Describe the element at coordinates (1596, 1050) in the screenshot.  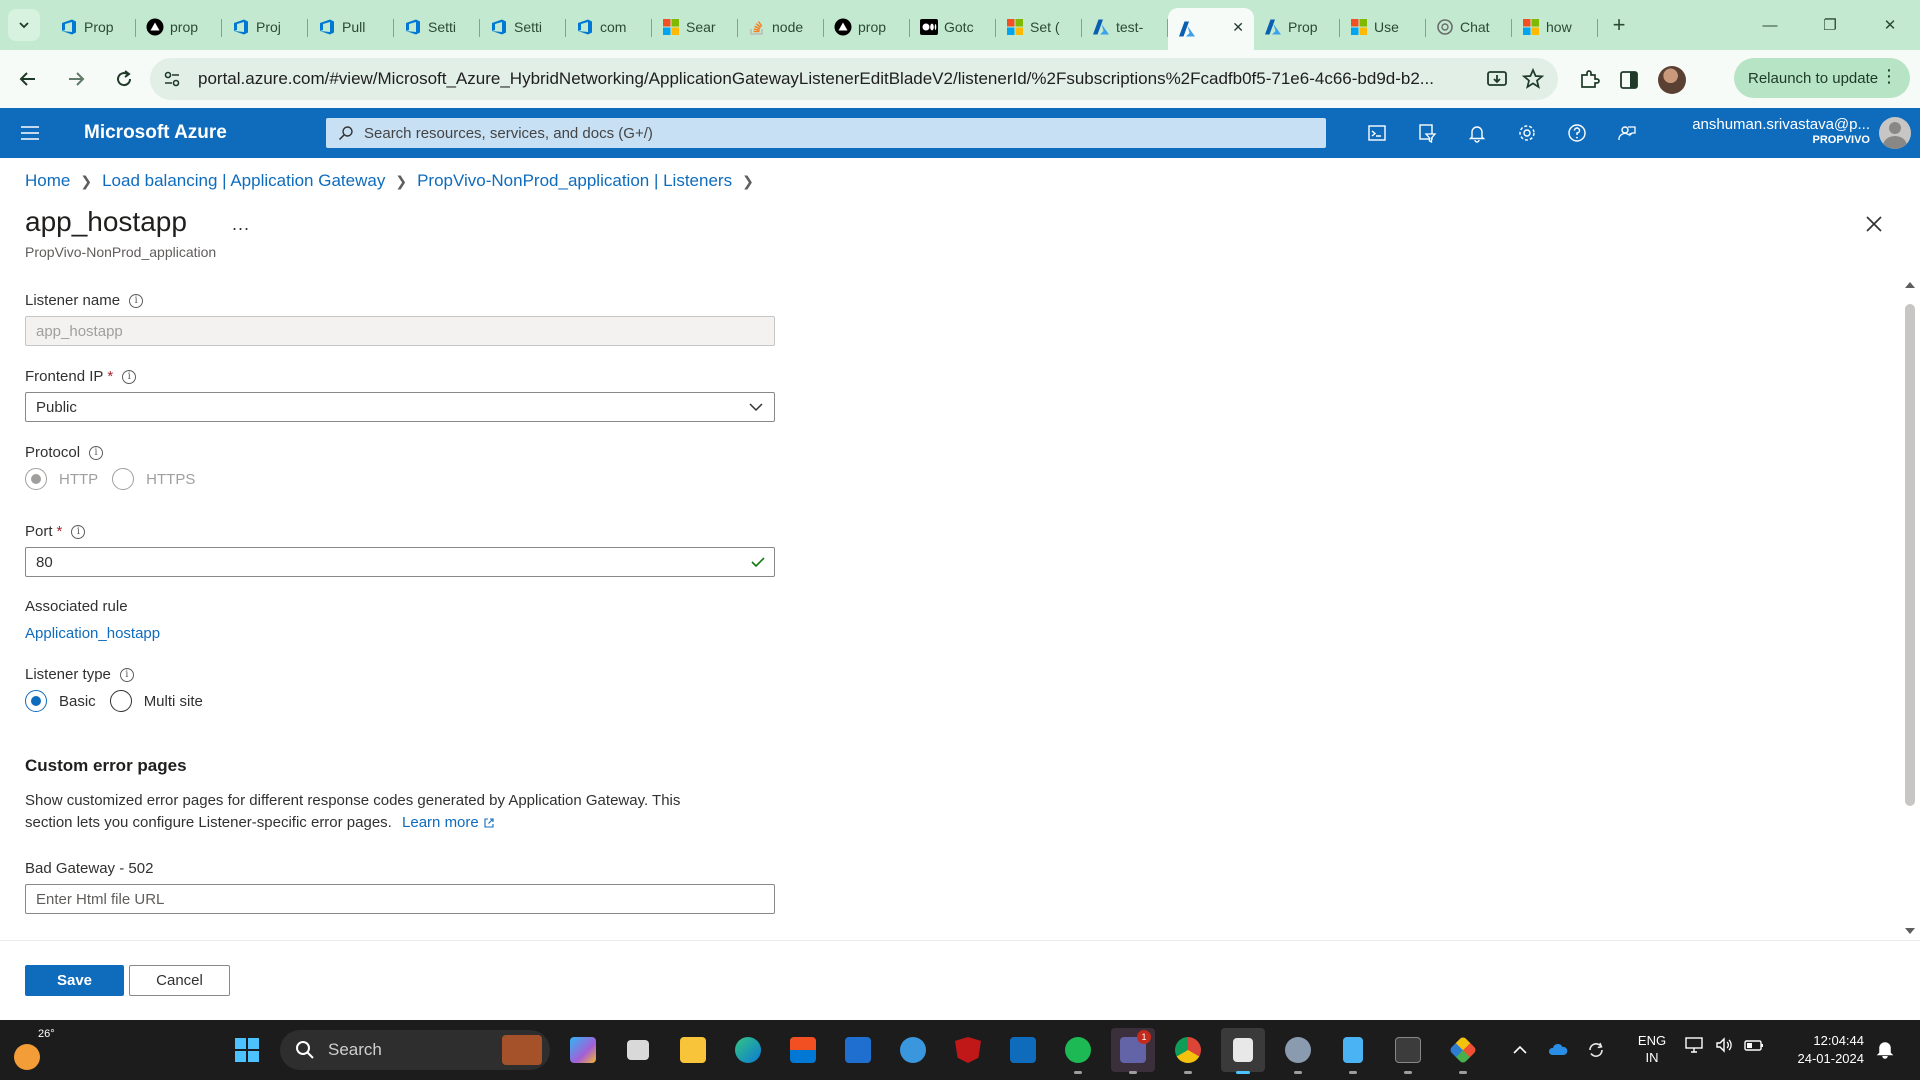
I see `tray-sync` at that location.